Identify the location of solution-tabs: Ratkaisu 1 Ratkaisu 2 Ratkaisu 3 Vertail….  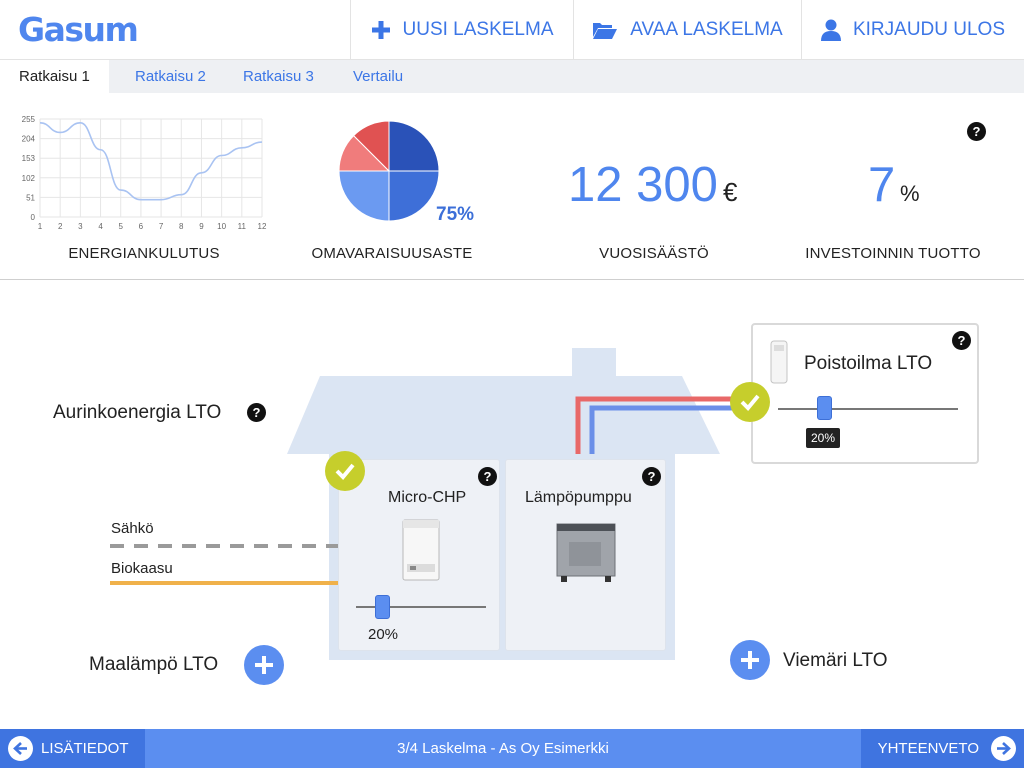
(512, 76).